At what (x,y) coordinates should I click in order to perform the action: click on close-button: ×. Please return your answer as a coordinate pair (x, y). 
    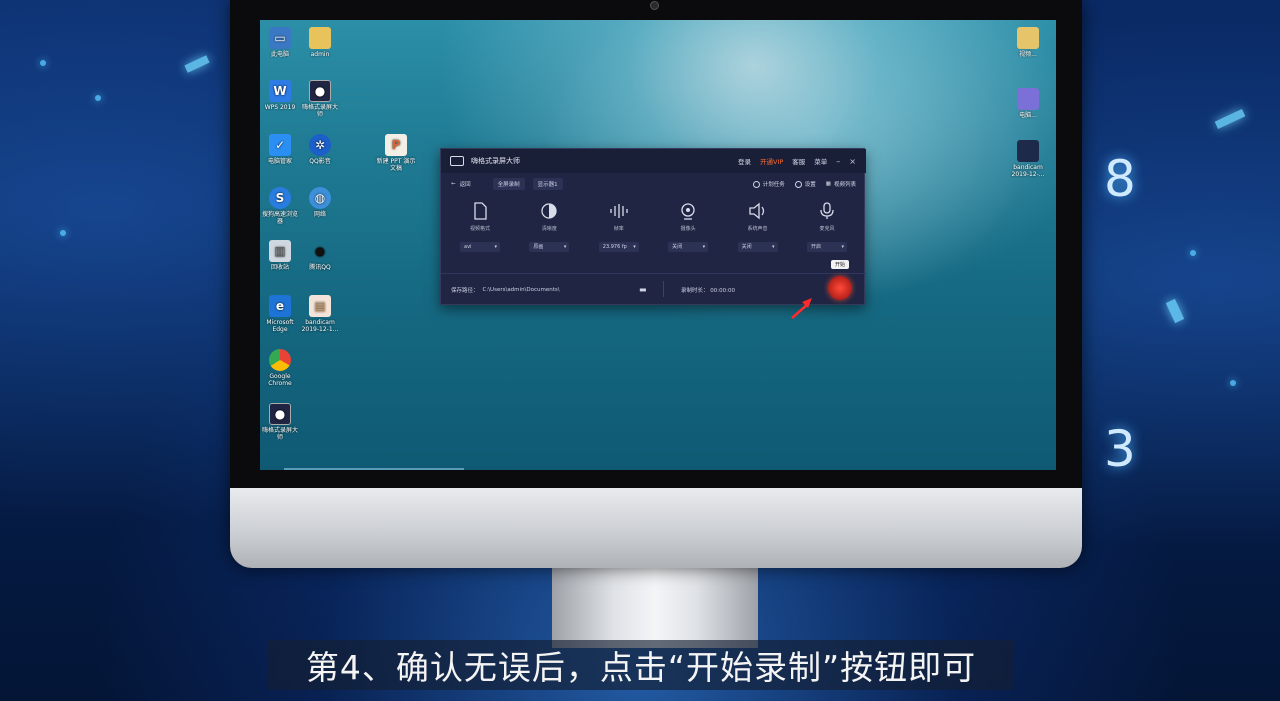
    Looking at the image, I should click on (852, 161).